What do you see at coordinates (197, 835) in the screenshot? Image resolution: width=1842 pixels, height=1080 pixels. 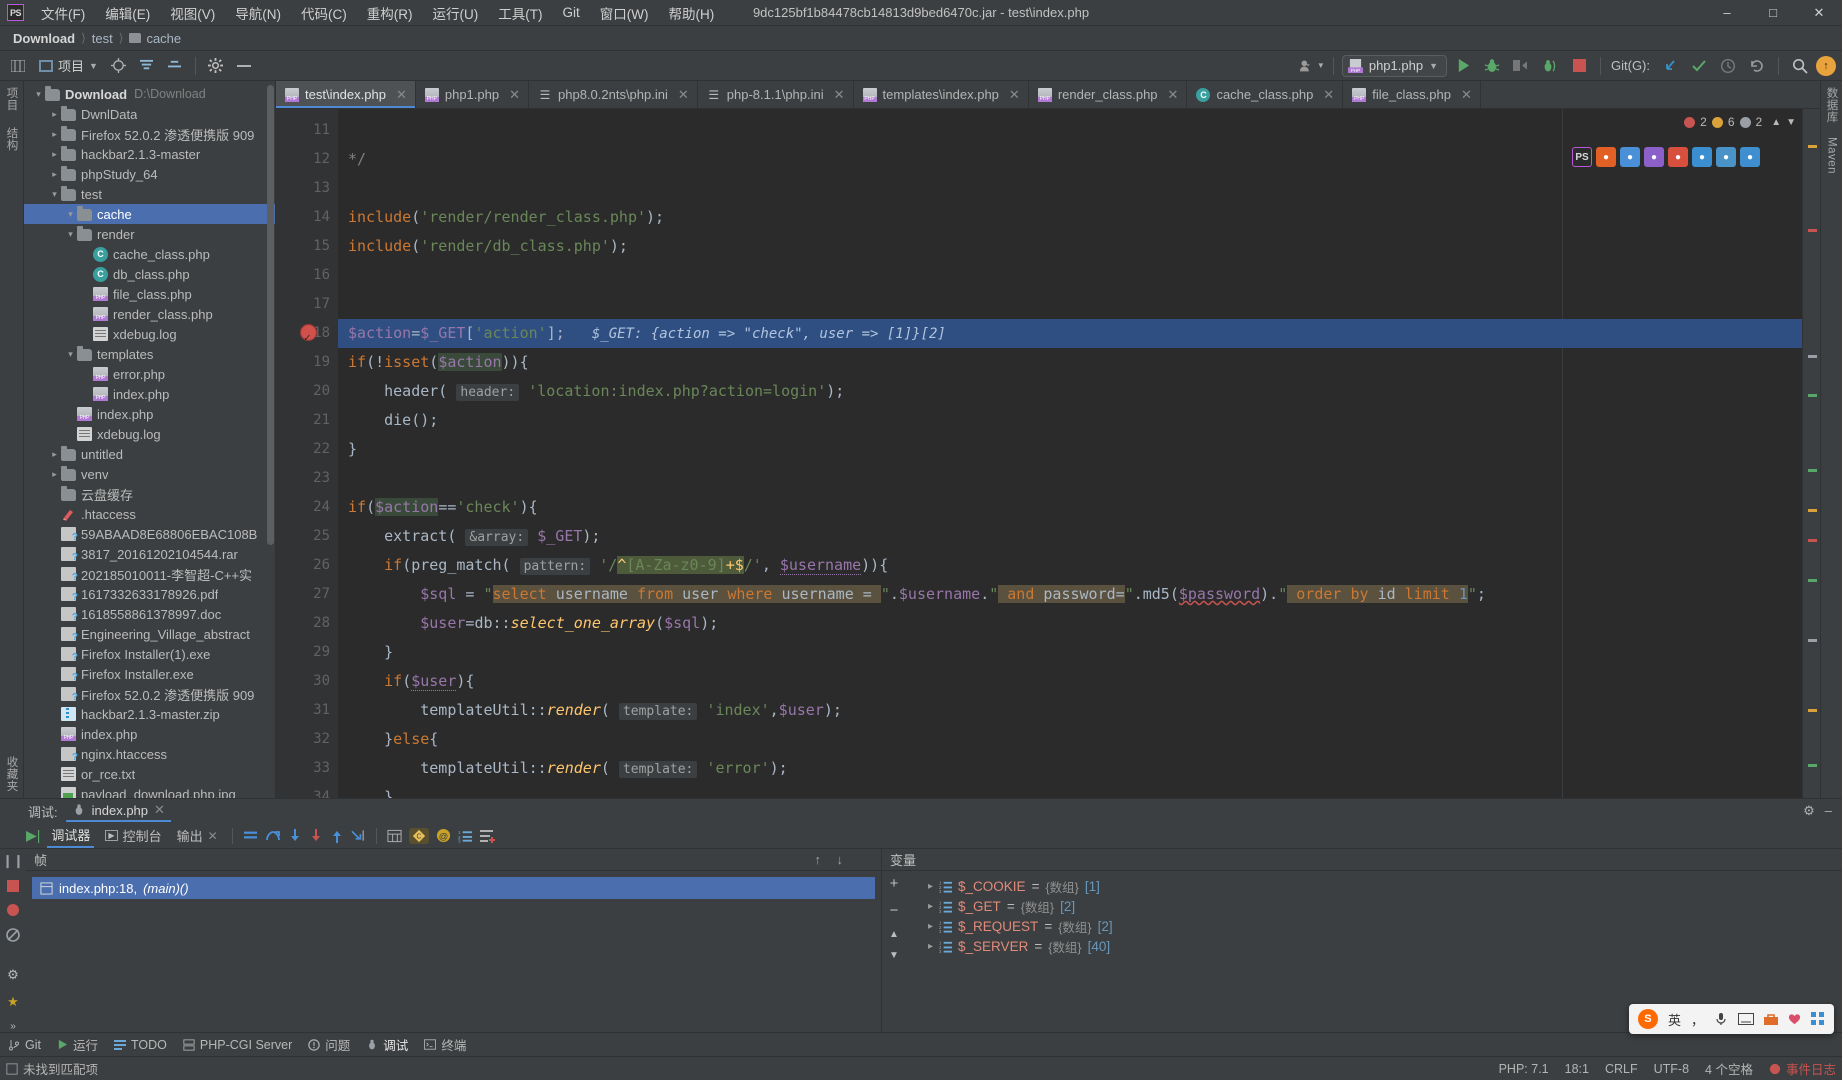 I see `tab-output: 输出 ✕` at bounding box center [197, 835].